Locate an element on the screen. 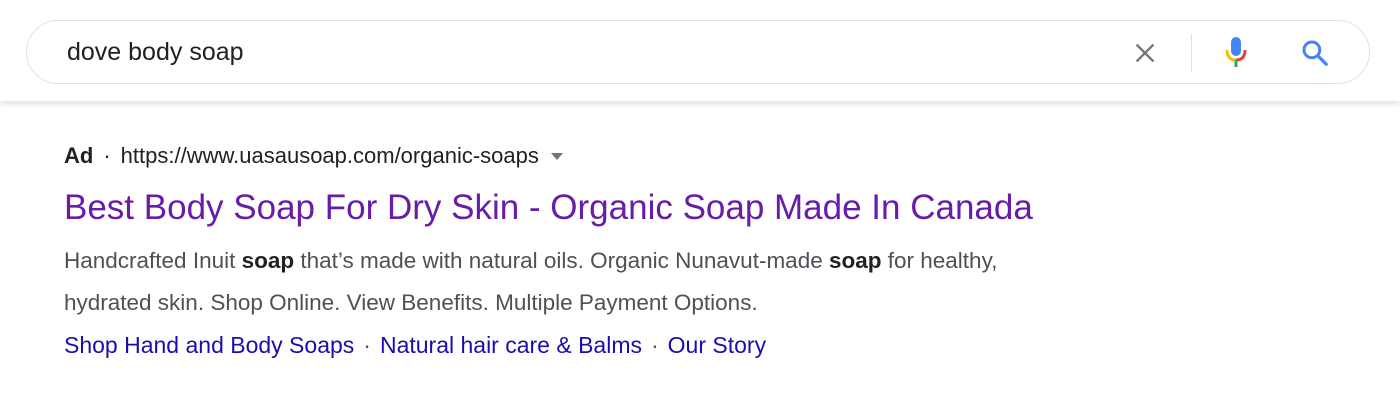 This screenshot has height=419, width=1400. sitelink-our-story: Our Story is located at coordinates (717, 345).